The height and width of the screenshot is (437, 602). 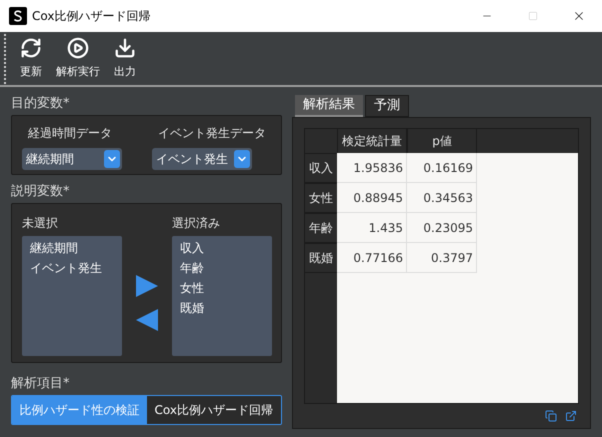 I want to click on copy-icon, so click(x=551, y=416).